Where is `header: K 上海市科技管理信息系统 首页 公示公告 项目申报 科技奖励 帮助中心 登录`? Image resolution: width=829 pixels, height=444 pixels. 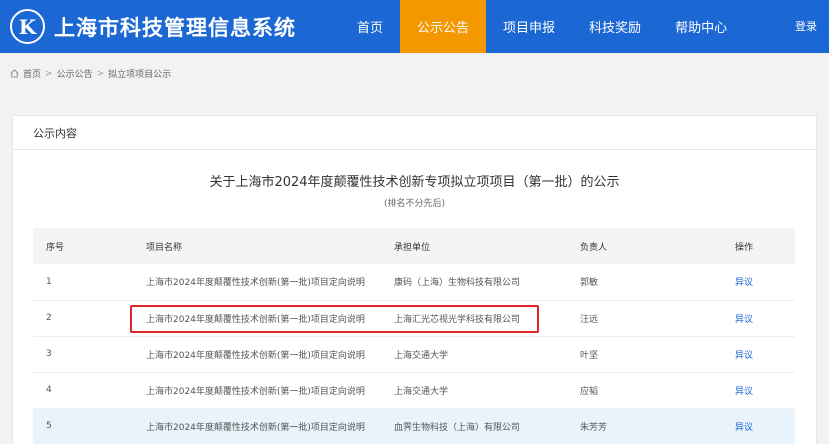
header: K 上海市科技管理信息系统 首页 公示公告 项目申报 科技奖励 帮助中心 登录 is located at coordinates (414, 26).